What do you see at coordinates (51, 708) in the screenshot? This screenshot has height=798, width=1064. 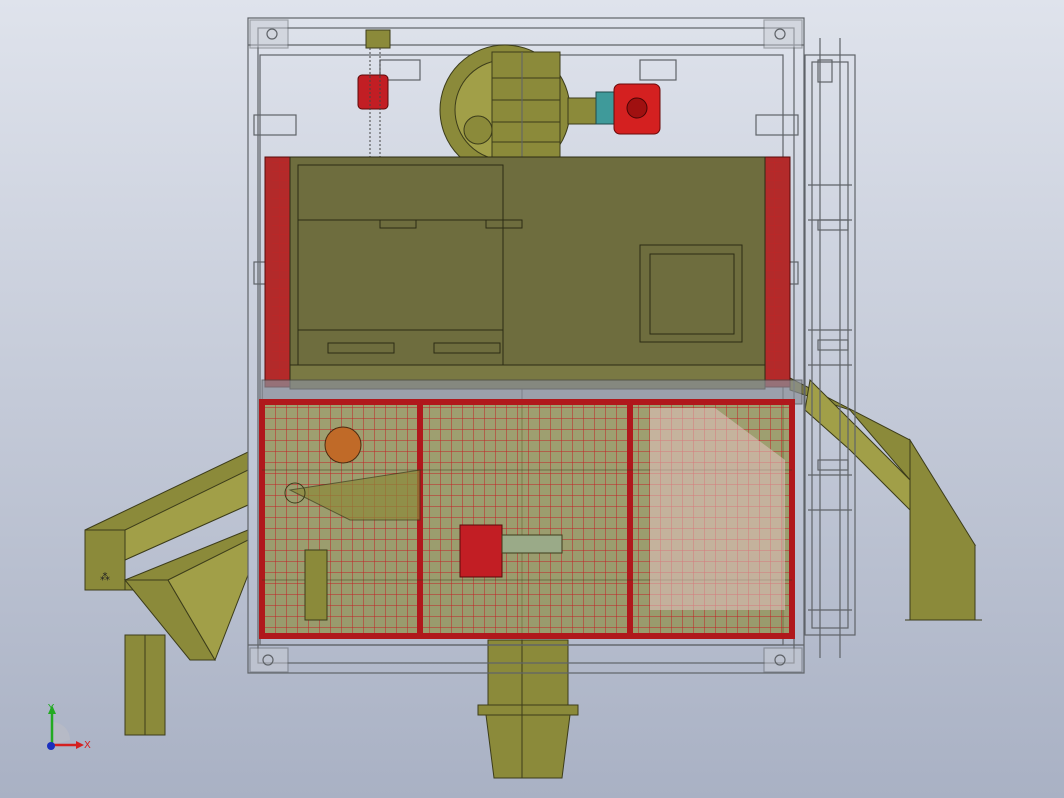 I see `axis-label-y: Y` at bounding box center [51, 708].